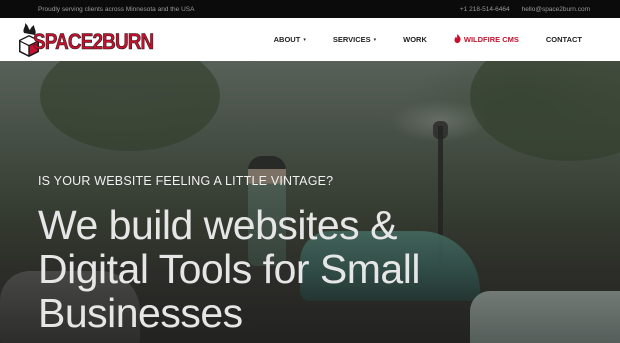 The image size is (620, 343). What do you see at coordinates (229, 269) in the screenshot?
I see `headline-line: Digital Tools for Small` at bounding box center [229, 269].